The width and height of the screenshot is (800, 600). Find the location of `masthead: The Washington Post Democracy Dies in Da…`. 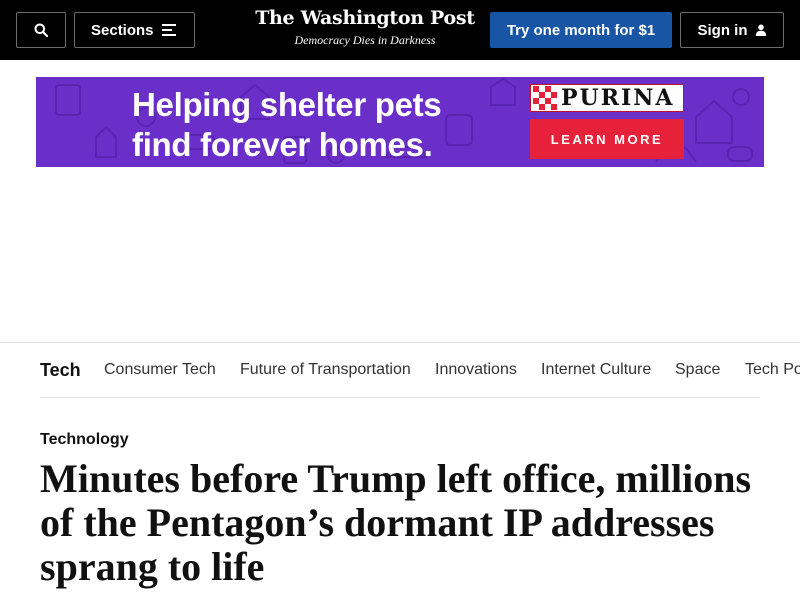

masthead: The Washington Post Democracy Dies in Da… is located at coordinates (365, 26).